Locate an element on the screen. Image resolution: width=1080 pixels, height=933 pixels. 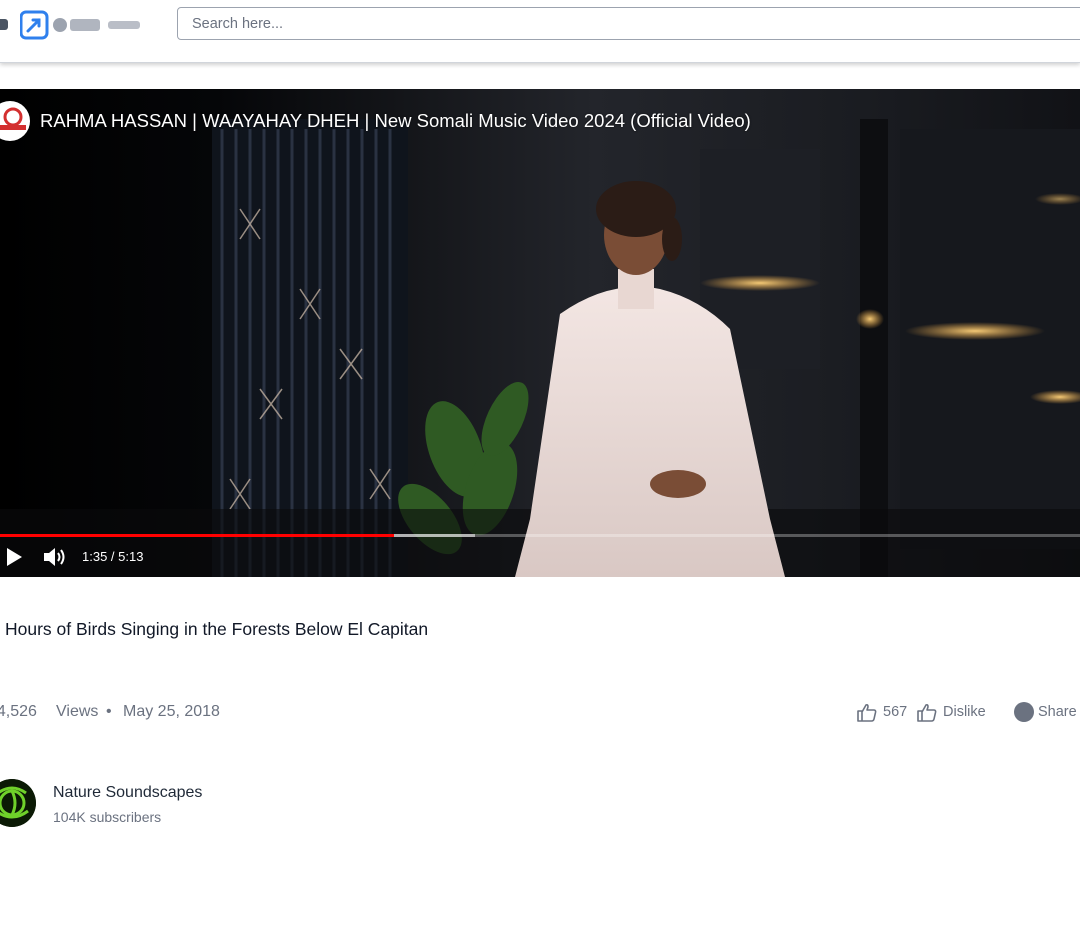
views-label: Views is located at coordinates (77, 711).